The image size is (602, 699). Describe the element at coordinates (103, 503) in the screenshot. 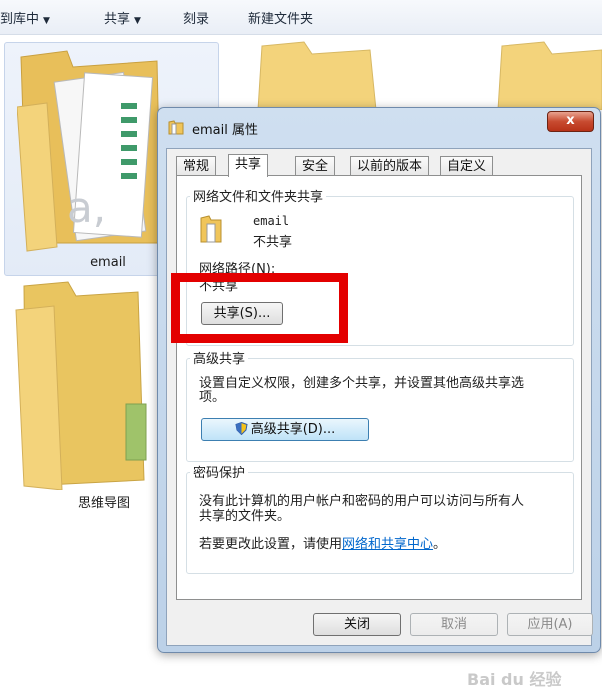

I see `folder-name-mindmap: 思维导图` at that location.